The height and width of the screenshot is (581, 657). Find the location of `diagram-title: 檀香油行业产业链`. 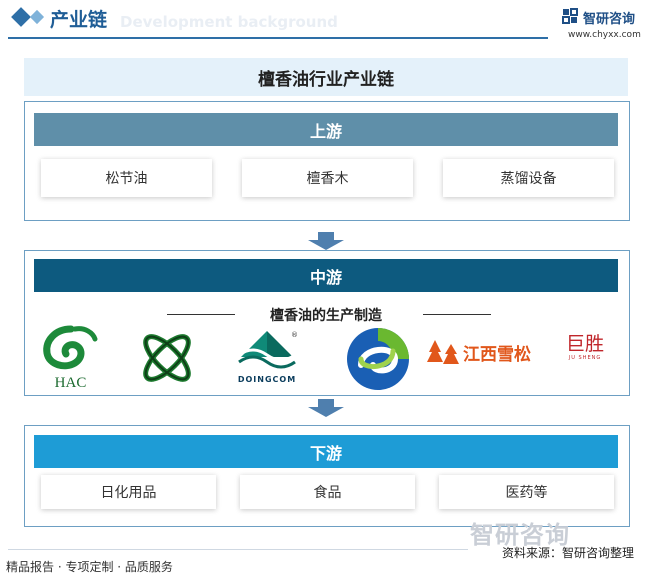

diagram-title: 檀香油行业产业链 is located at coordinates (326, 77).